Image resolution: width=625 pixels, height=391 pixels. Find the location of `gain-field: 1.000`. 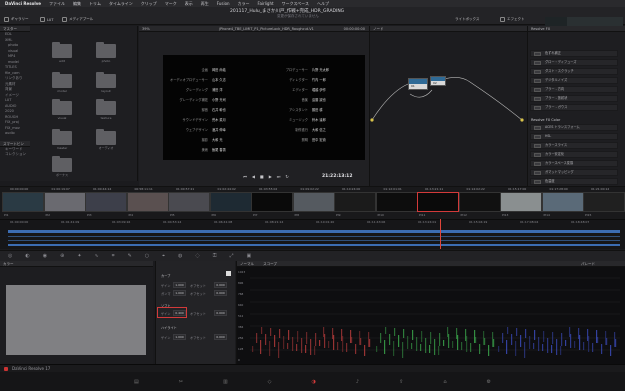

gain-field: 1.000 is located at coordinates (179, 285).